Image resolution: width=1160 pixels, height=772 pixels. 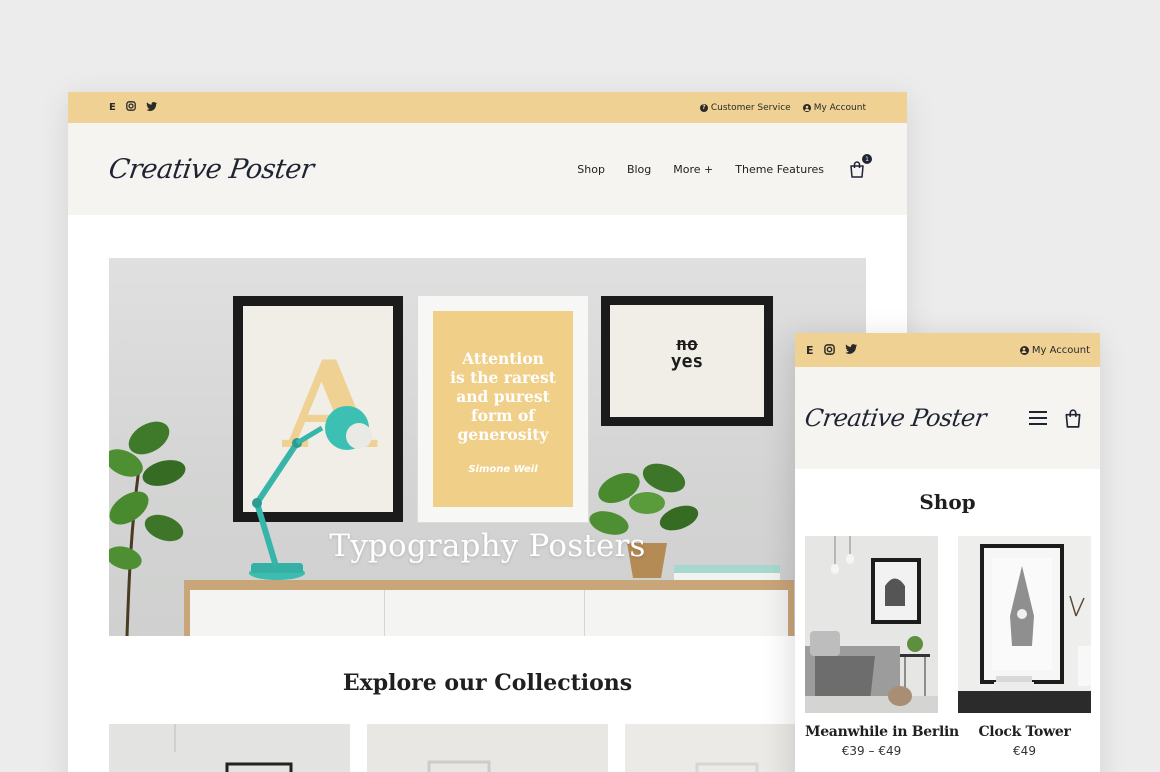 I want to click on mobile-header: Creative Poster, so click(x=947, y=418).